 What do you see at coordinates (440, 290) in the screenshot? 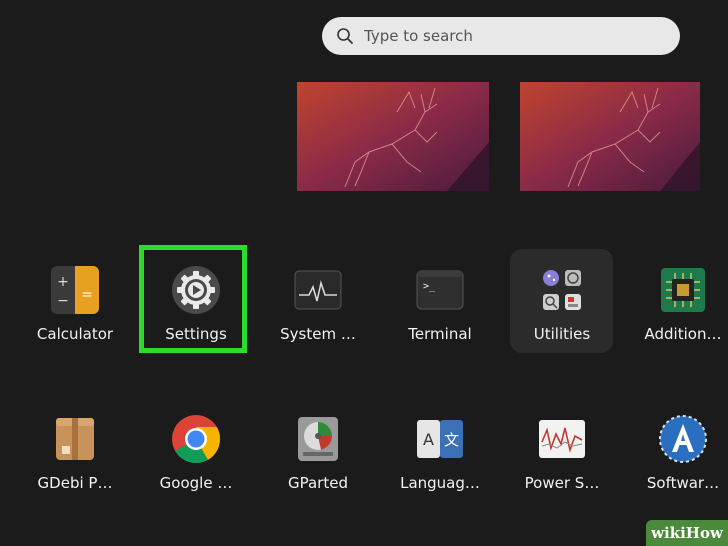
I see `terminal-icon: >_` at bounding box center [440, 290].